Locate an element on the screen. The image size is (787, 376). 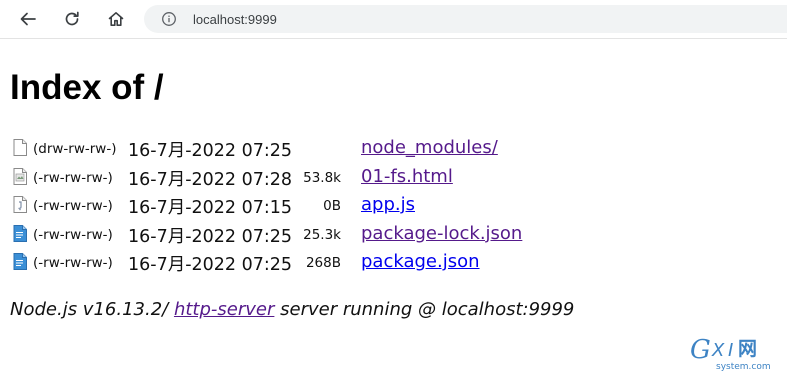
file-link-package-lock-json: package-lock.json is located at coordinates (441, 233).